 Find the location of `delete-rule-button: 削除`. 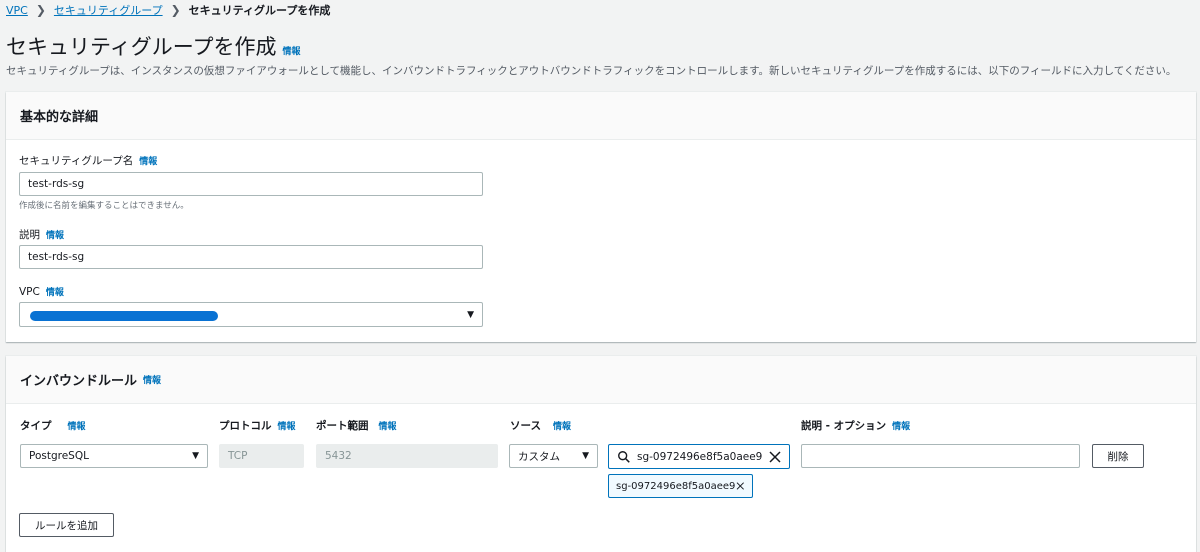

delete-rule-button: 削除 is located at coordinates (1118, 456).